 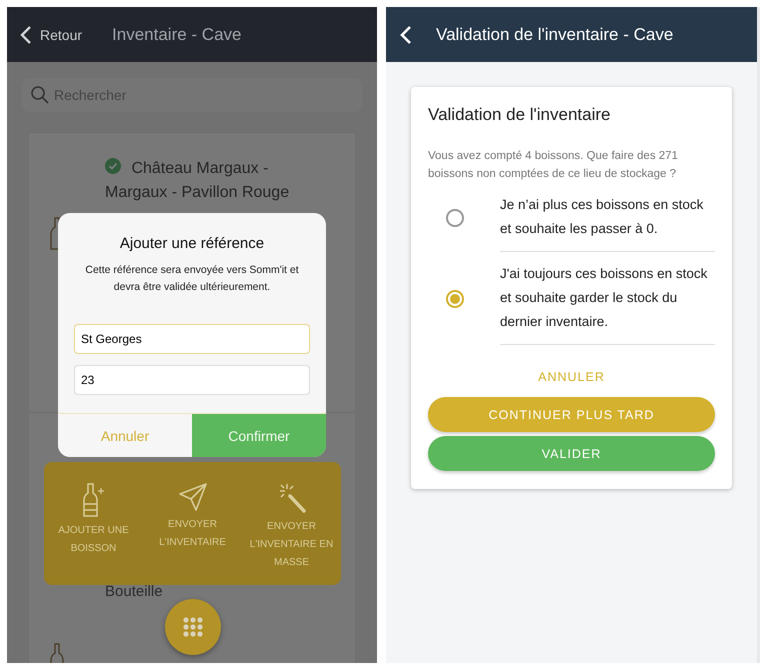 I want to click on dialog-title: Ajouter une référence, so click(x=192, y=243).